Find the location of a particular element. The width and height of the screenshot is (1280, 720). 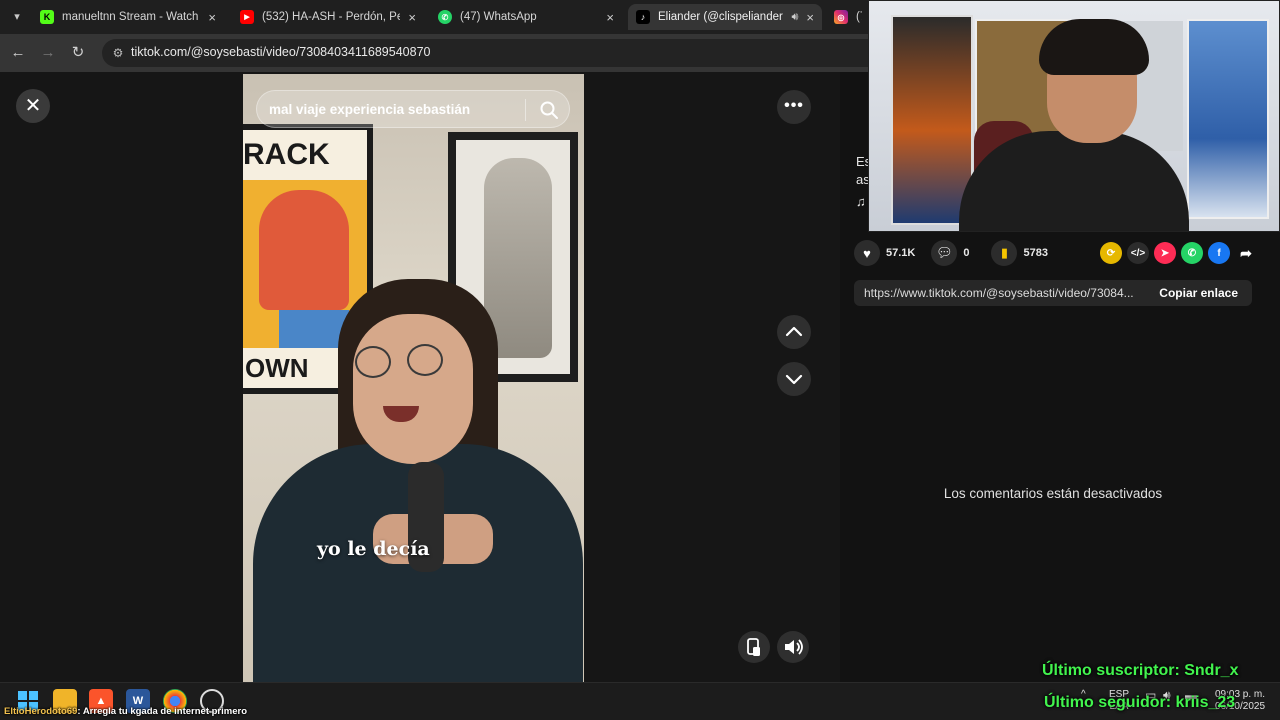

search-icon is located at coordinates (549, 110).